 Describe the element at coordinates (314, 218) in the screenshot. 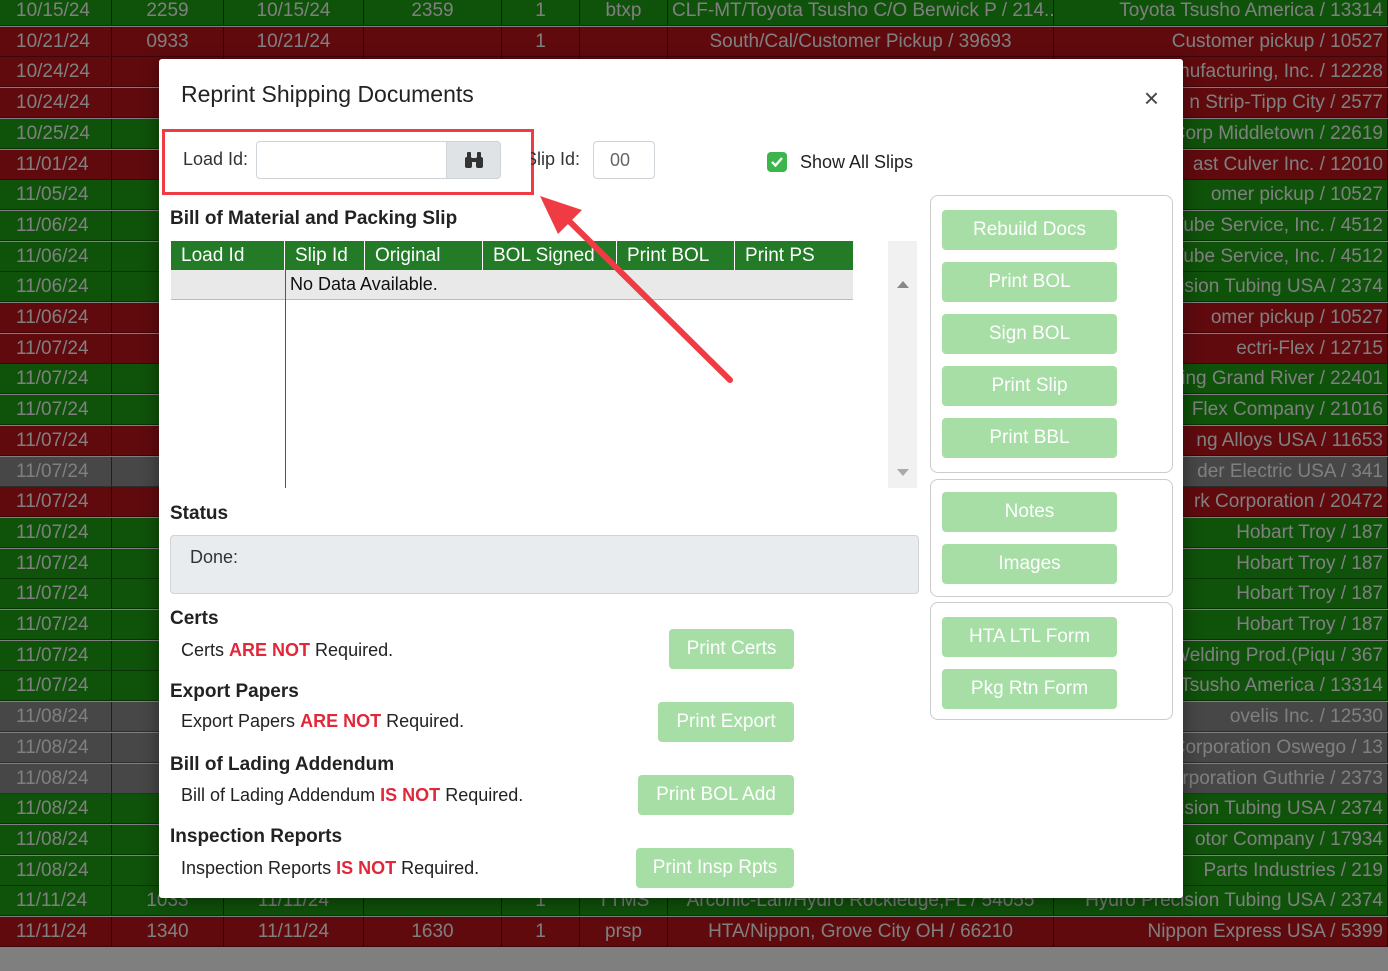

I see `bom-heading: Bill of Material and Packing Slip` at that location.